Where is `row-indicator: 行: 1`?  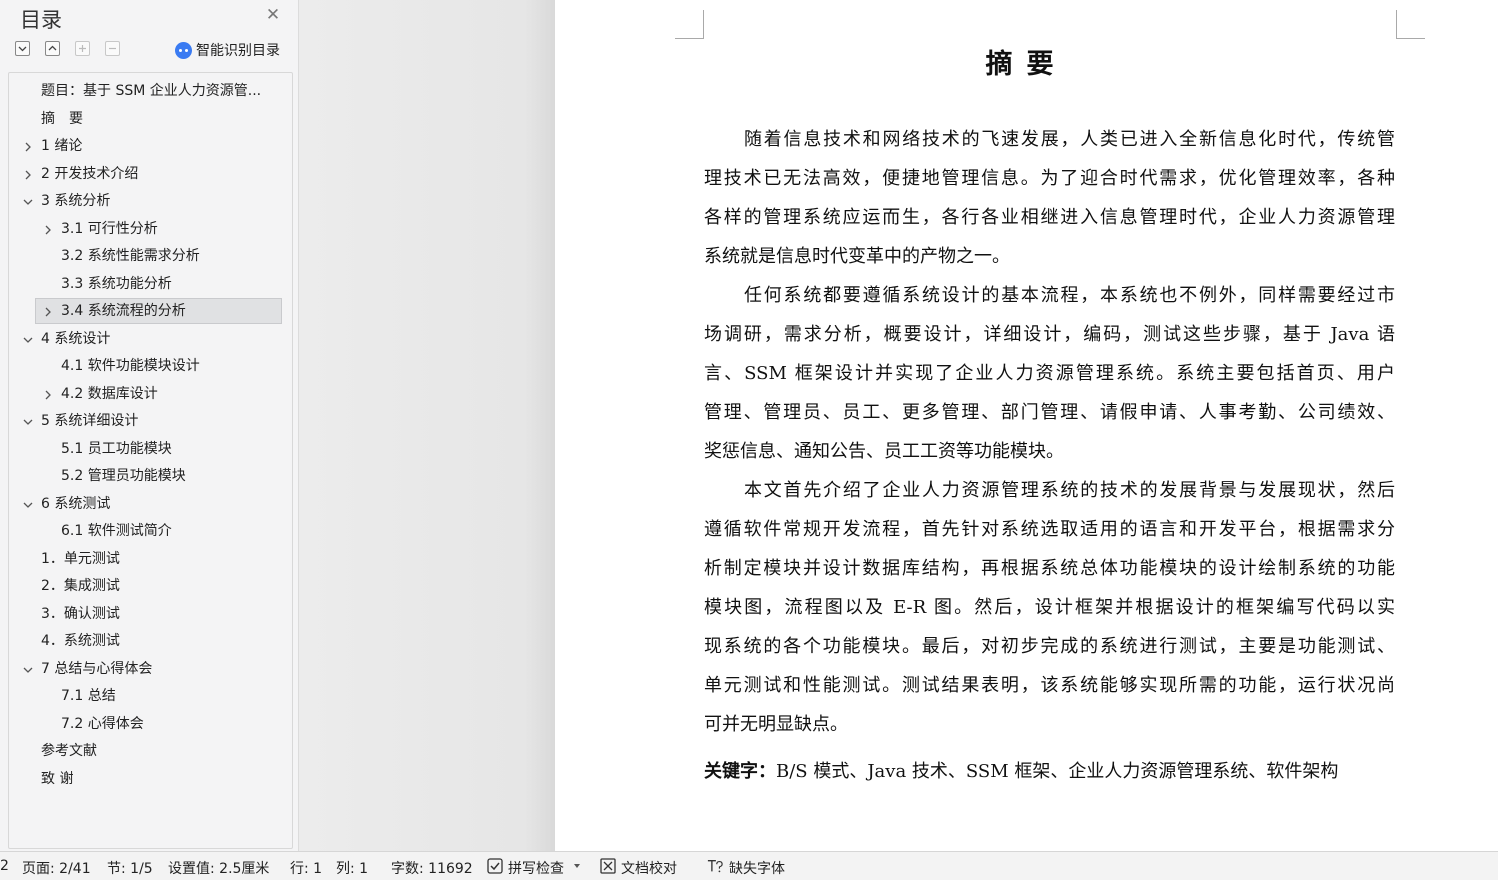
row-indicator: 行: 1 is located at coordinates (306, 869).